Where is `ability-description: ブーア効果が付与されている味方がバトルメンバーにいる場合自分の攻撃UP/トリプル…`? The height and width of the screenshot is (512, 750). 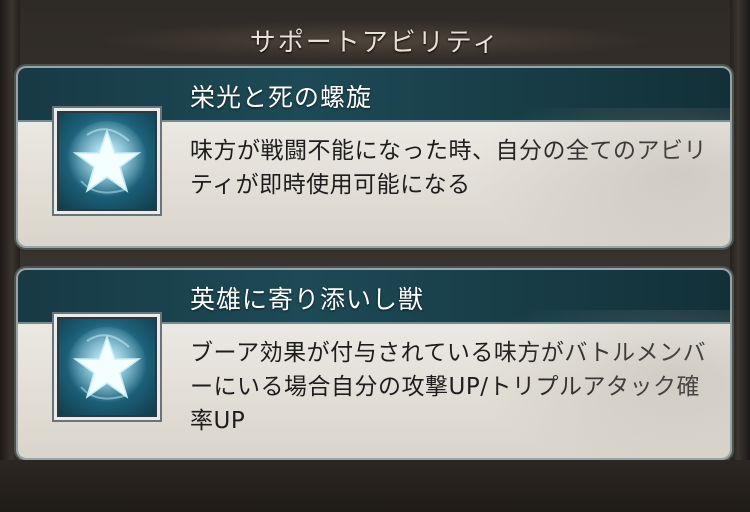 ability-description: ブーア効果が付与されている味方がバトルメンバーにいる場合自分の攻撃UP/トリプル… is located at coordinates (448, 387).